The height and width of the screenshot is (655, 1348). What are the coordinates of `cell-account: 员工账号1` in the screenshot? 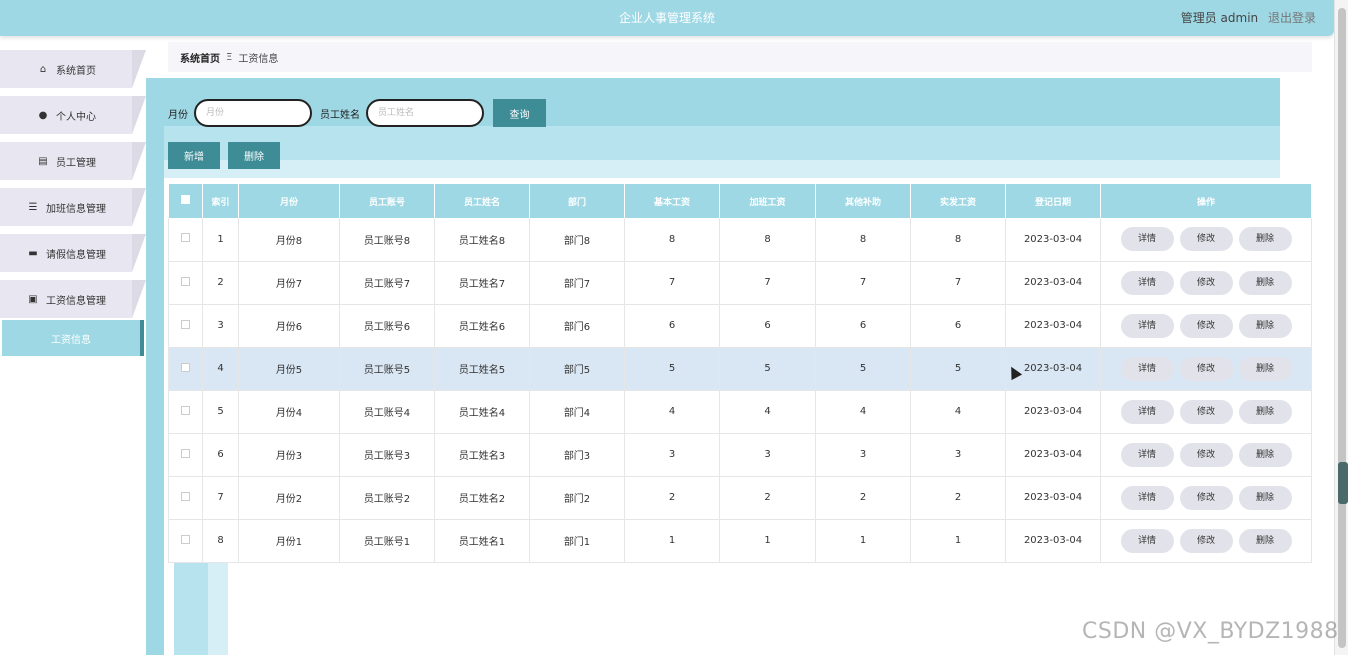 It's located at (387, 541).